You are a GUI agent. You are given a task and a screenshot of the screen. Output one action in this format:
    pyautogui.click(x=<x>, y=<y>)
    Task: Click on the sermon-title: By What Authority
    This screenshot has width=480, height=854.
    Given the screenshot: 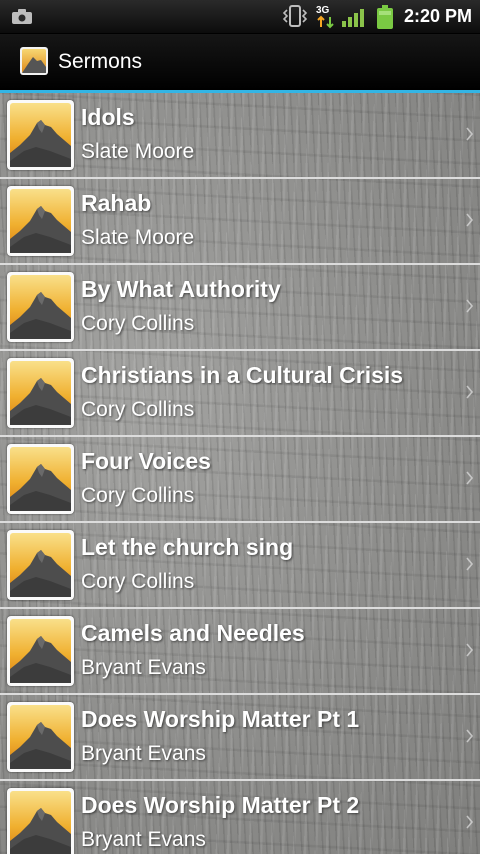 What is the action you would take?
    pyautogui.click(x=181, y=289)
    